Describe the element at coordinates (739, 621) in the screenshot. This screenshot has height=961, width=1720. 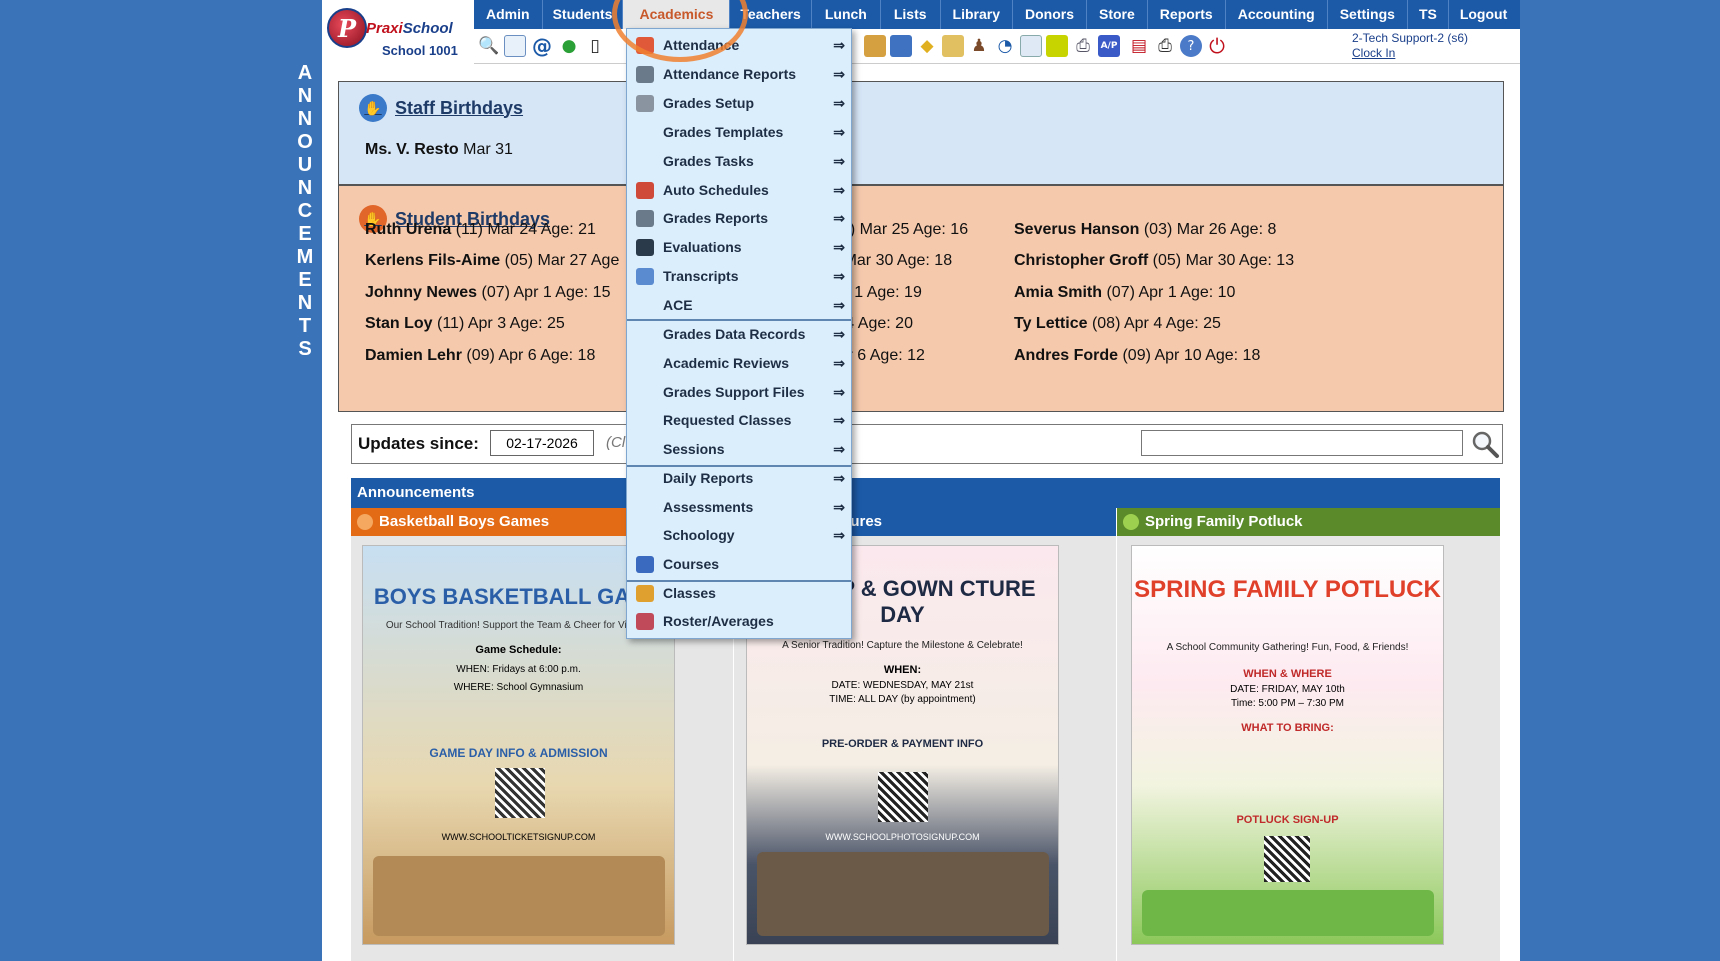
I see `menu-item-roster-averages: Roster/Averages` at that location.